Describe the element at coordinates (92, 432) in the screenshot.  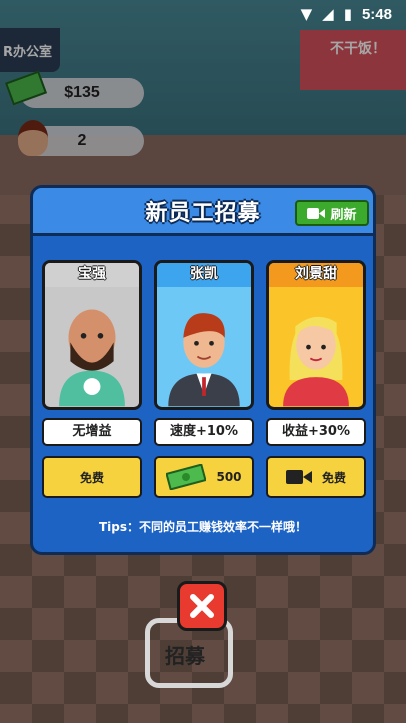
I see `candidate-perk-1: 无增益` at that location.